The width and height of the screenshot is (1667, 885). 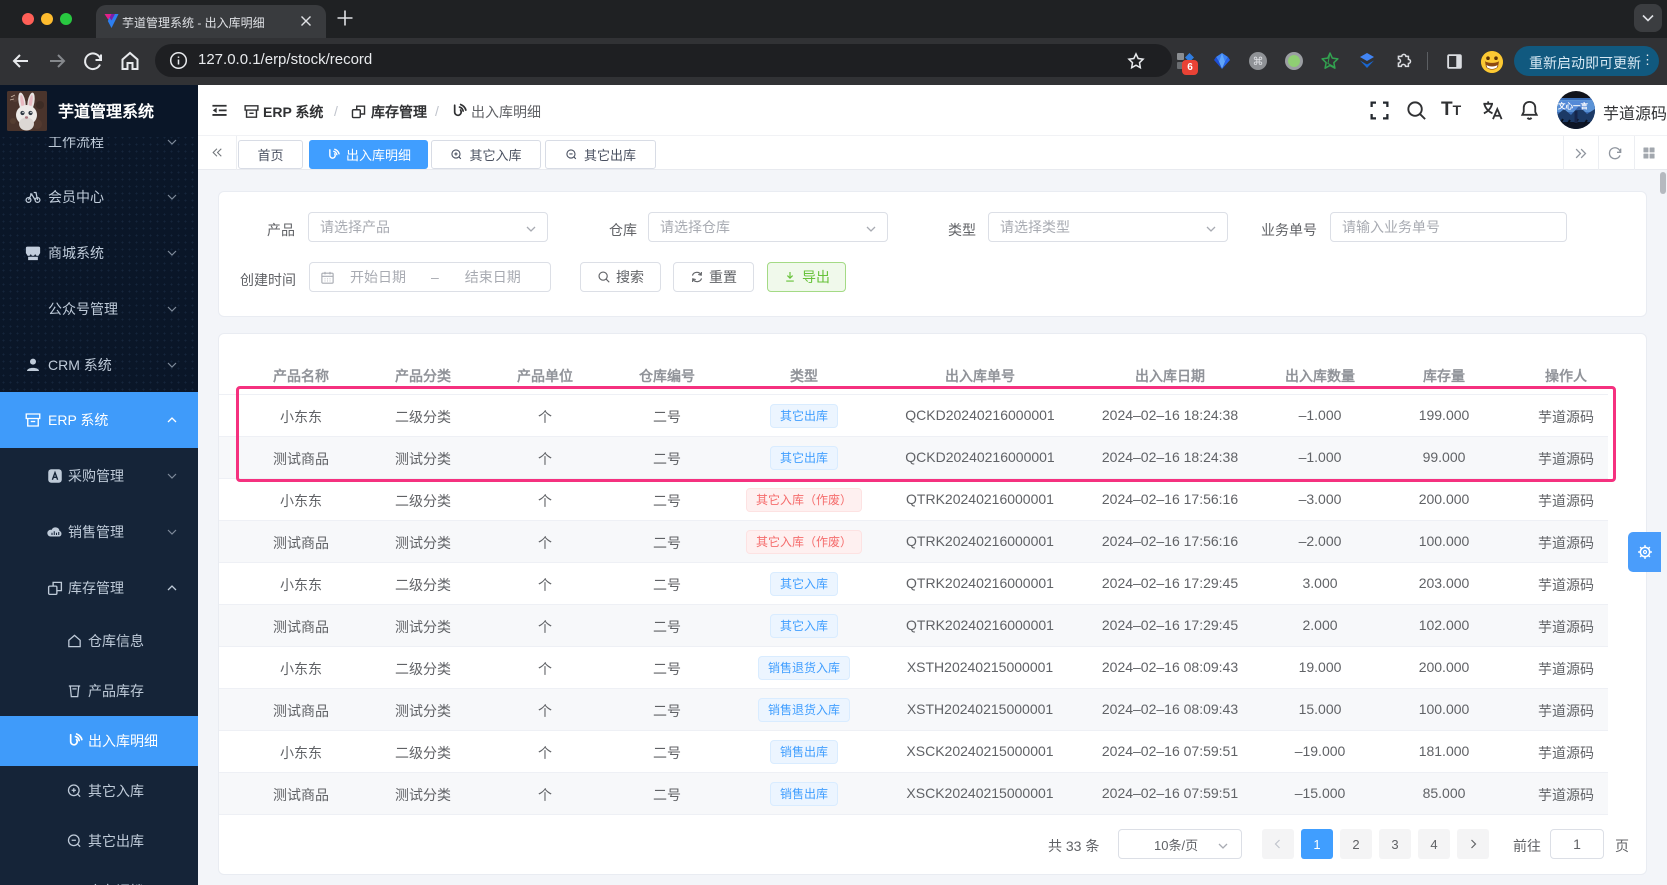 I want to click on svg-text: 文心一言, so click(x=1573, y=106).